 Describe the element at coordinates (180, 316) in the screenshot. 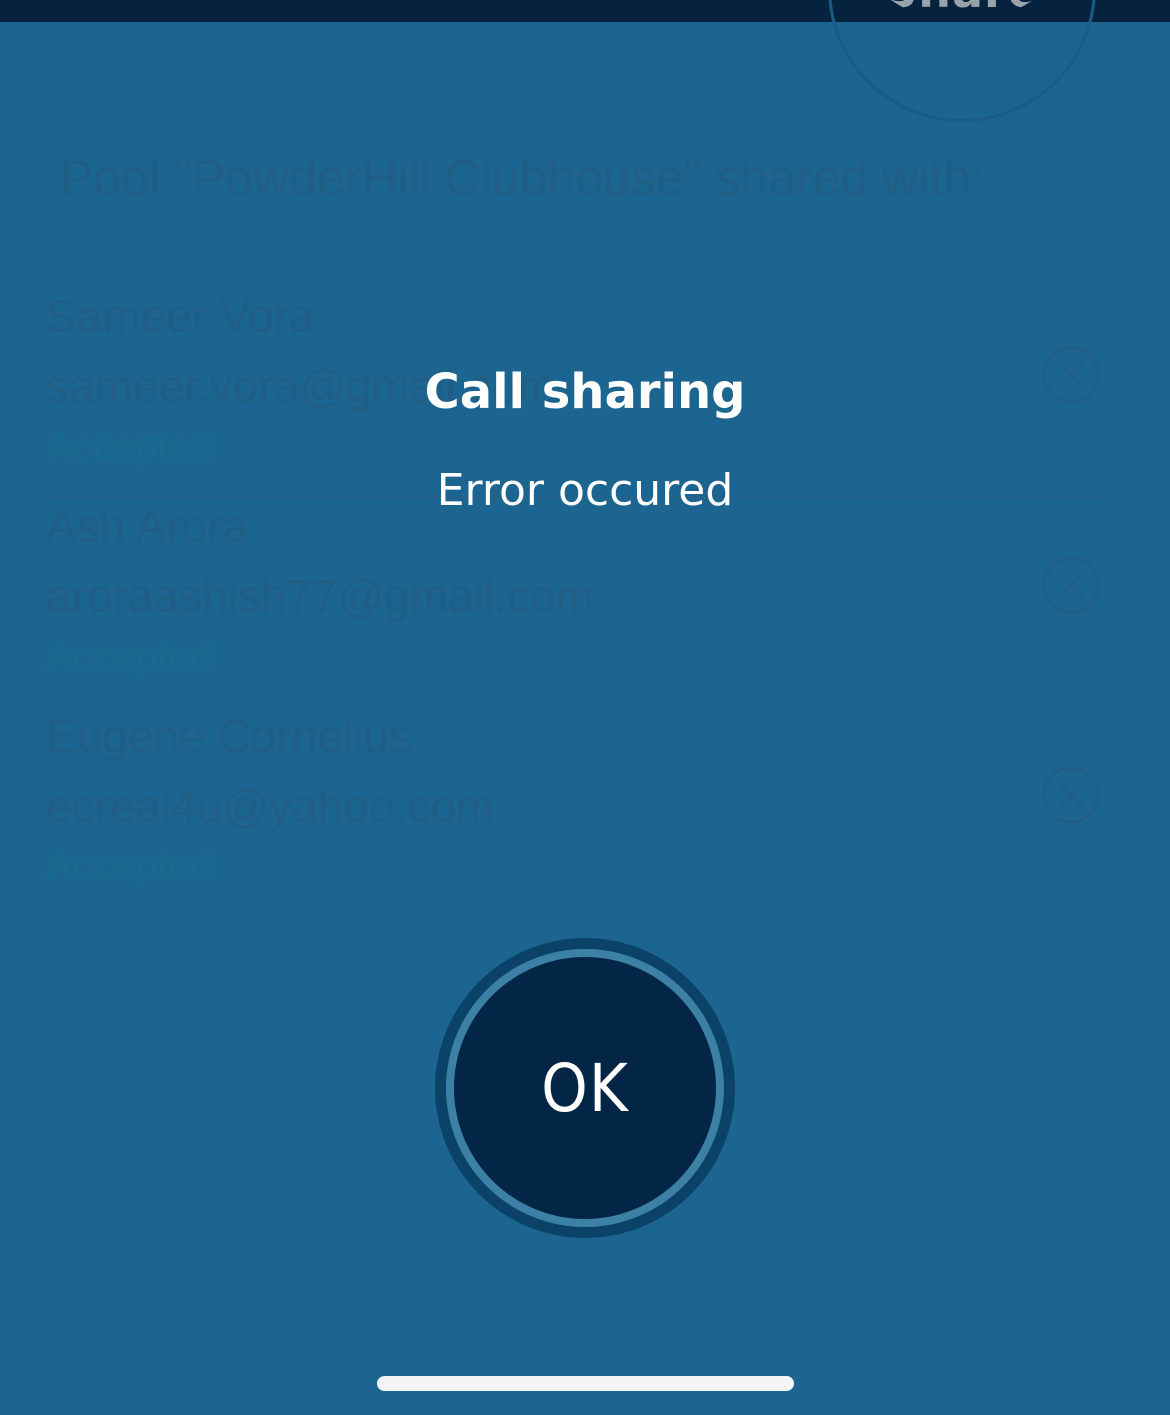

I see `share-name: Sameer Vora` at that location.